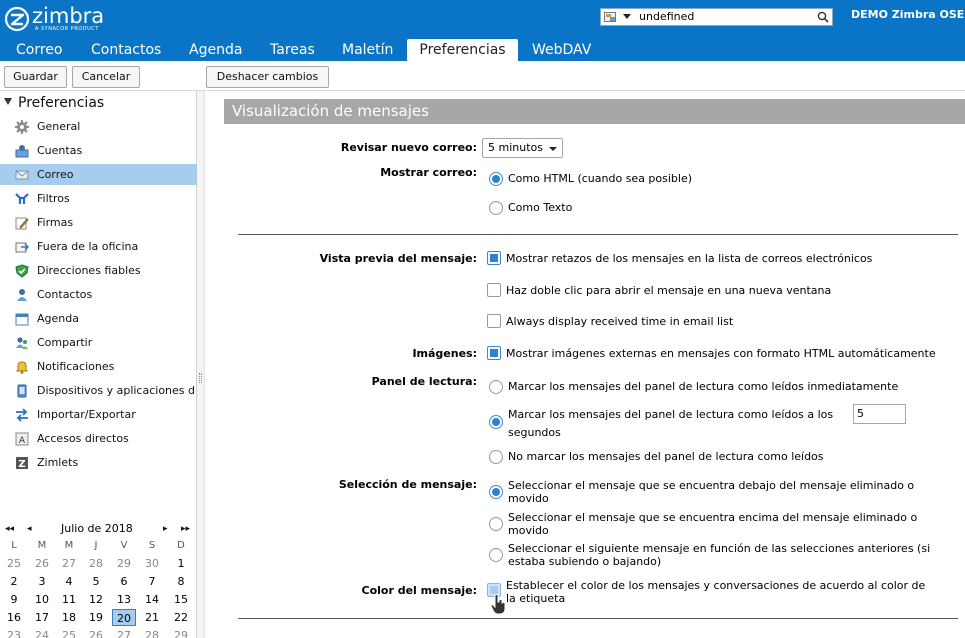 The height and width of the screenshot is (638, 965). Describe the element at coordinates (561, 50) in the screenshot. I see `tab-webdav: WebDAV` at that location.